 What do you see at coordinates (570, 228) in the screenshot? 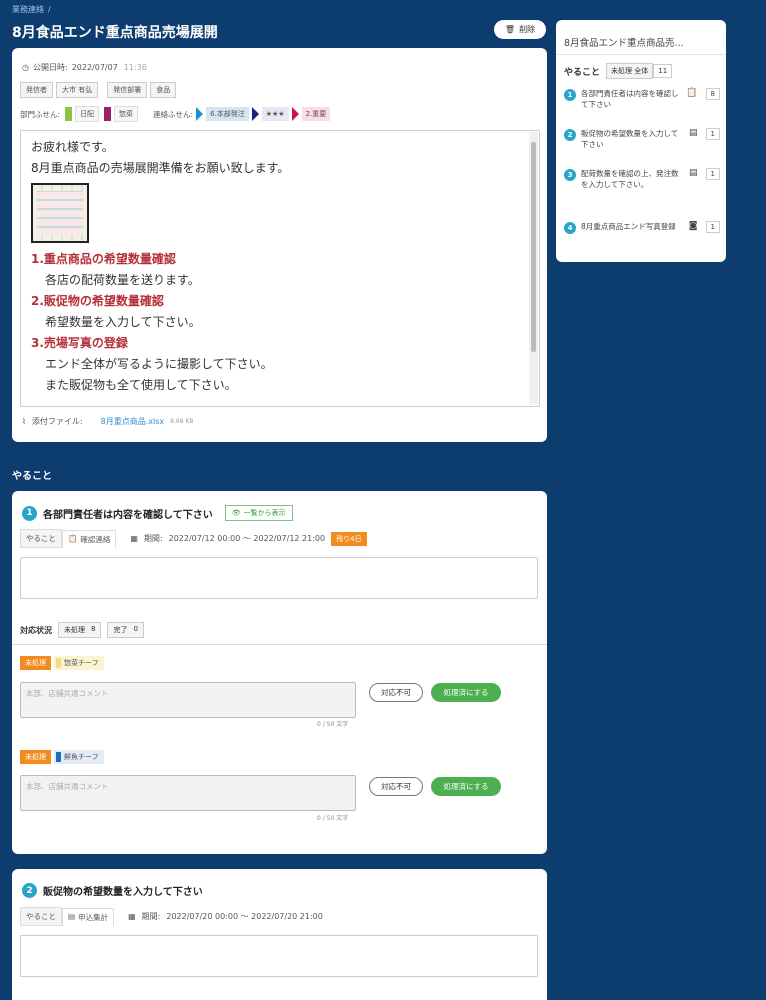
I see `task-number: 4` at bounding box center [570, 228].